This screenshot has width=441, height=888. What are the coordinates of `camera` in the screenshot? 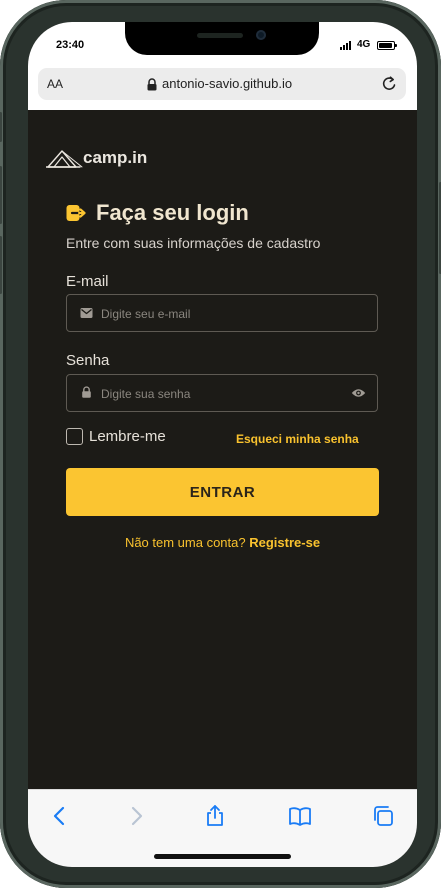 It's located at (261, 35).